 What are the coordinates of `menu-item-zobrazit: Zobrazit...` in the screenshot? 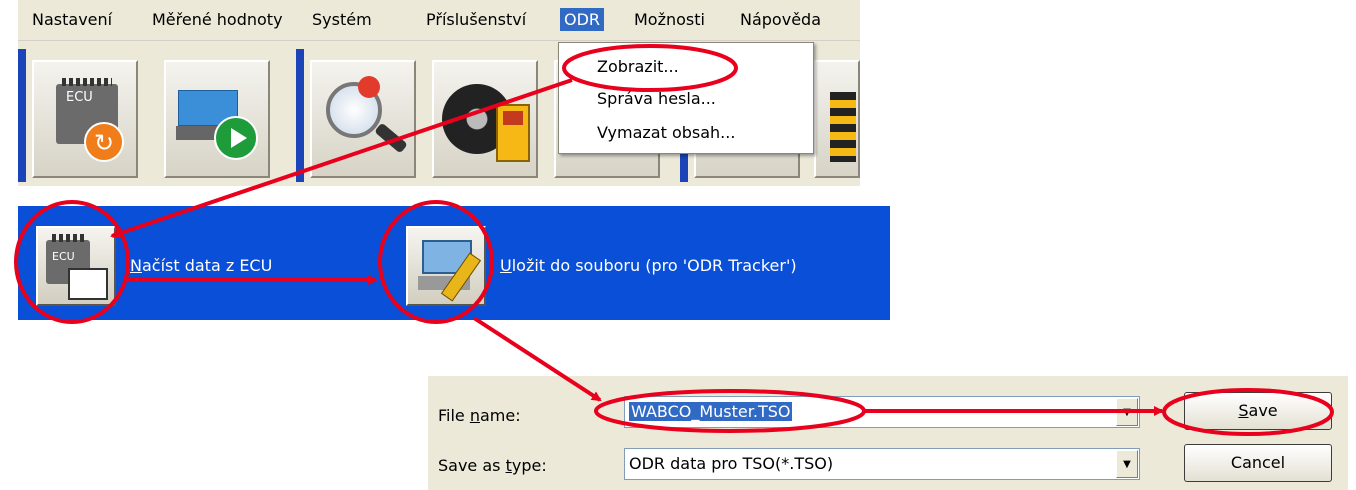 It's located at (638, 66).